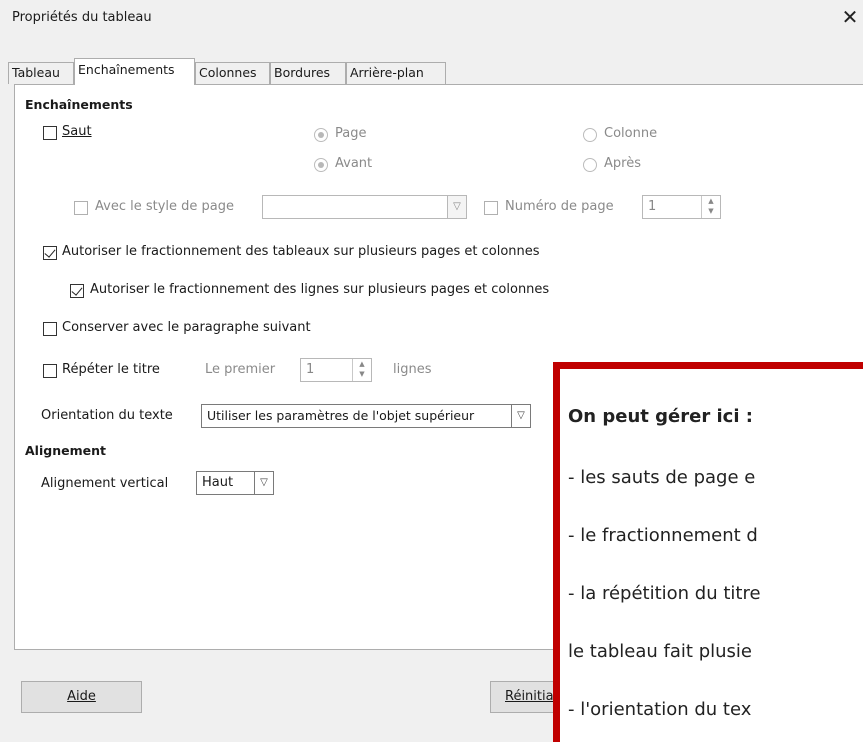 The height and width of the screenshot is (742, 863). What do you see at coordinates (491, 208) in the screenshot?
I see `page-number-checkbox` at bounding box center [491, 208].